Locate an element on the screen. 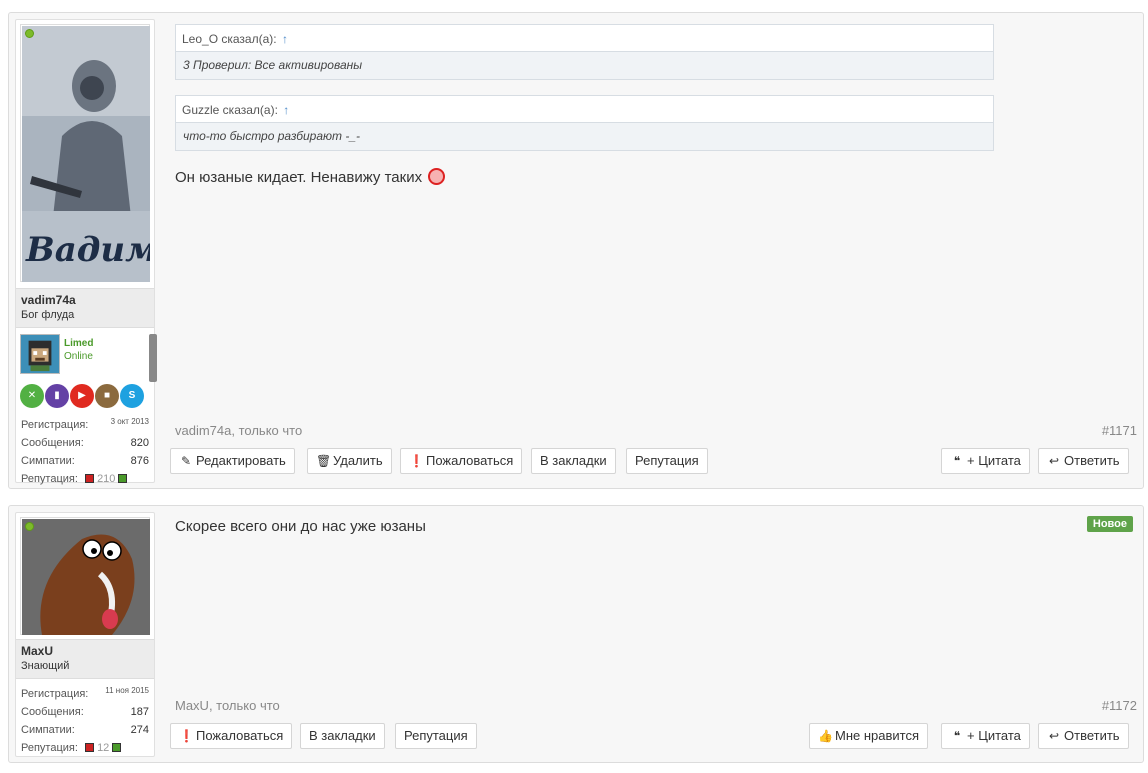  server-widget: Limed Online is located at coordinates (85, 354).